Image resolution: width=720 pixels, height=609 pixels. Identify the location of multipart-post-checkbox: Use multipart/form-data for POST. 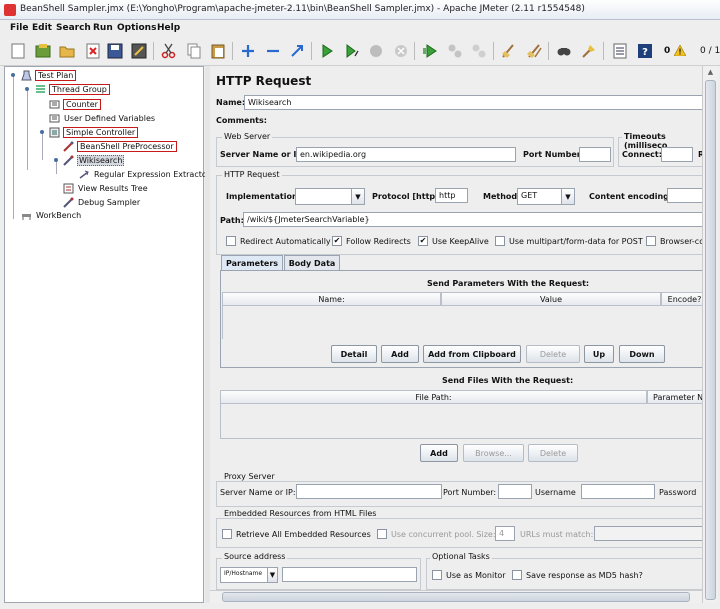
(569, 241).